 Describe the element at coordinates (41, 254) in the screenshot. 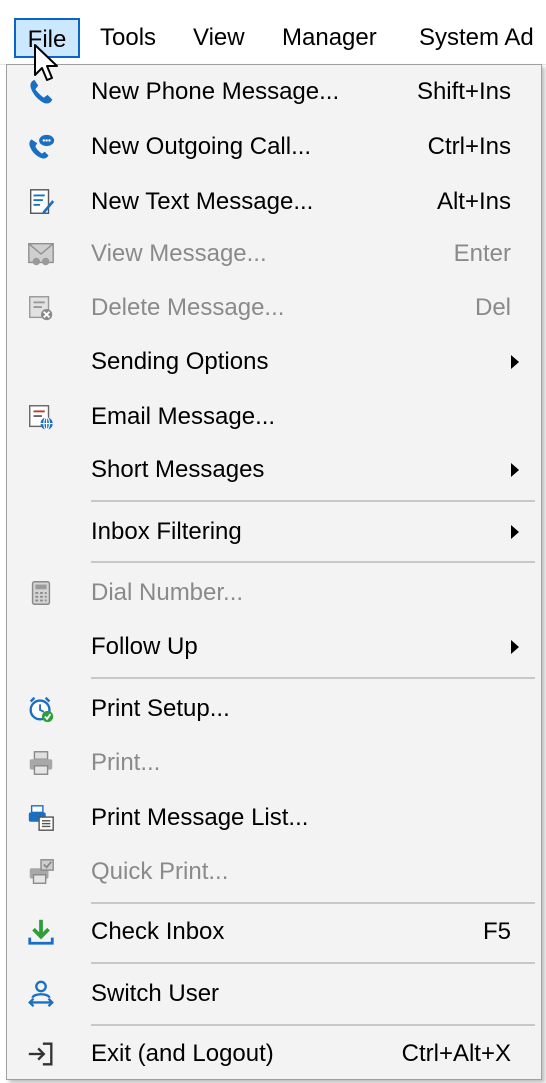

I see `view-message-icon` at that location.